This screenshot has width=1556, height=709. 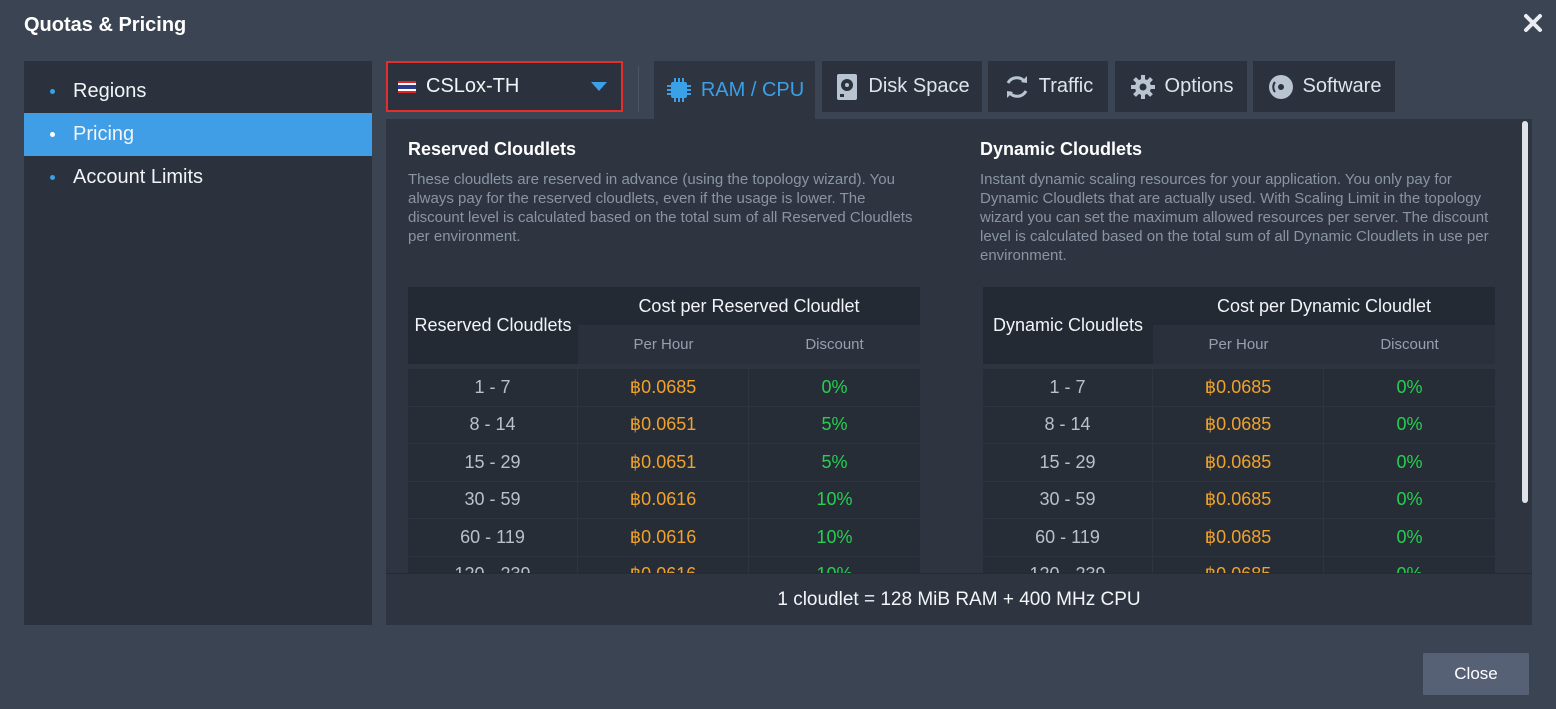 I want to click on tab-software: Software, so click(x=1324, y=86).